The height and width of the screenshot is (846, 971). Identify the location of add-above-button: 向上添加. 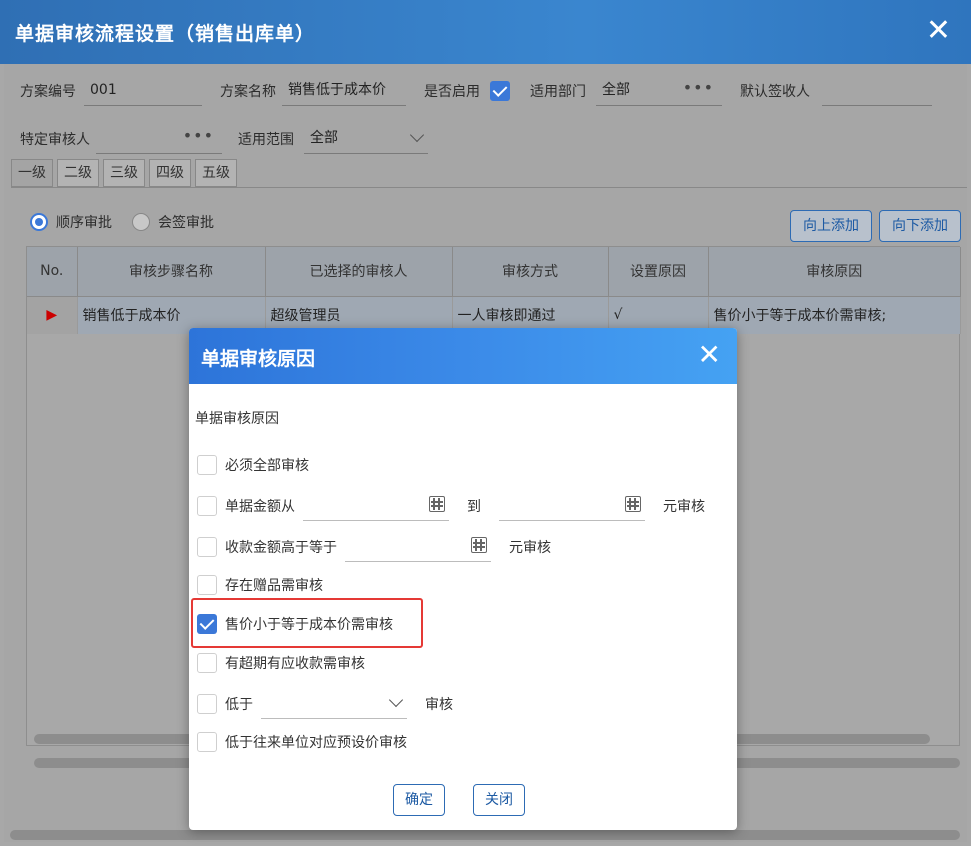
(831, 226).